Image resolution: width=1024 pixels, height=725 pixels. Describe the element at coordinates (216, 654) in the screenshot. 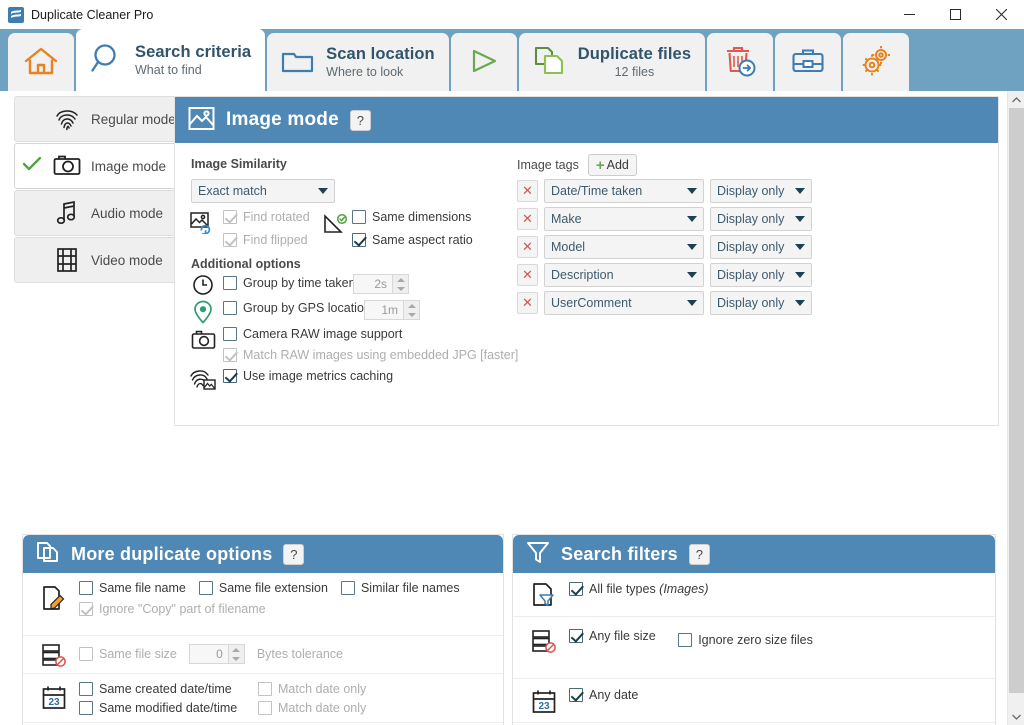

I see `bytes-tolerance-spinner: 0` at that location.